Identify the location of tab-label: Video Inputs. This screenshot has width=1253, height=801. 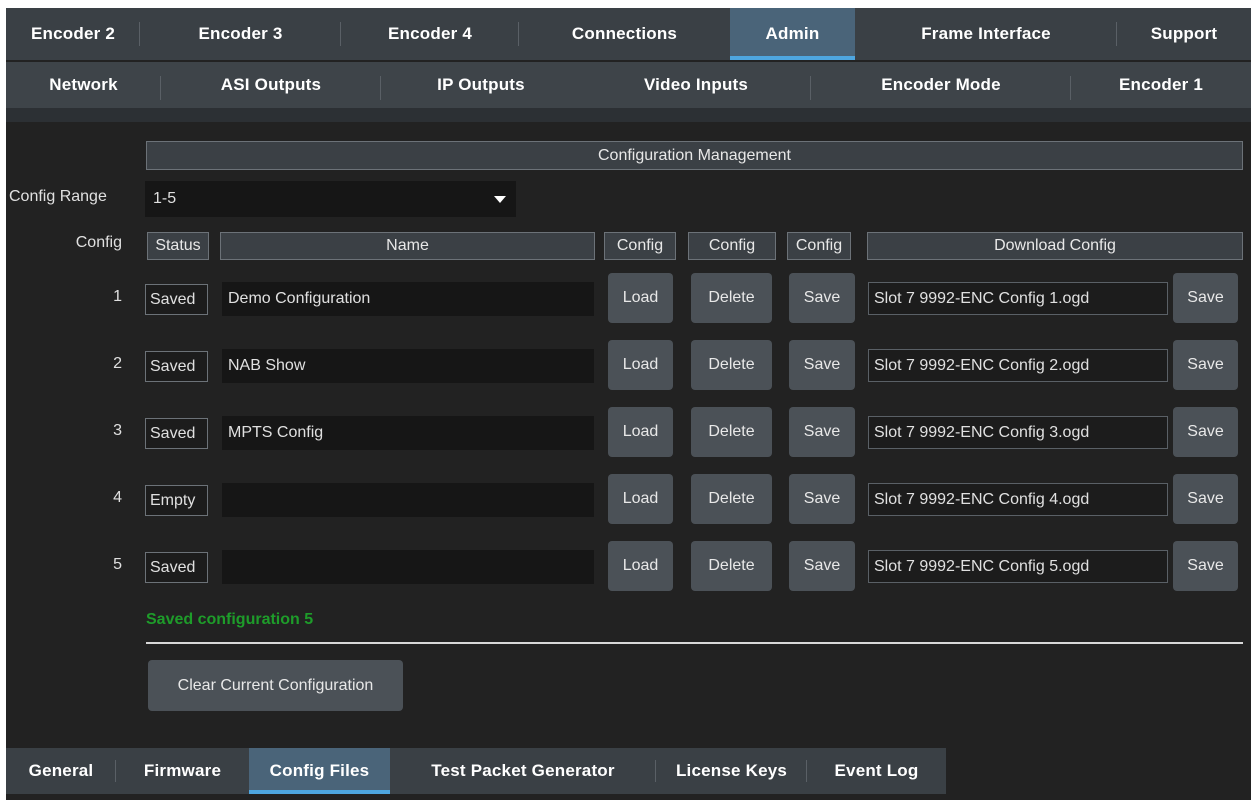
(696, 84).